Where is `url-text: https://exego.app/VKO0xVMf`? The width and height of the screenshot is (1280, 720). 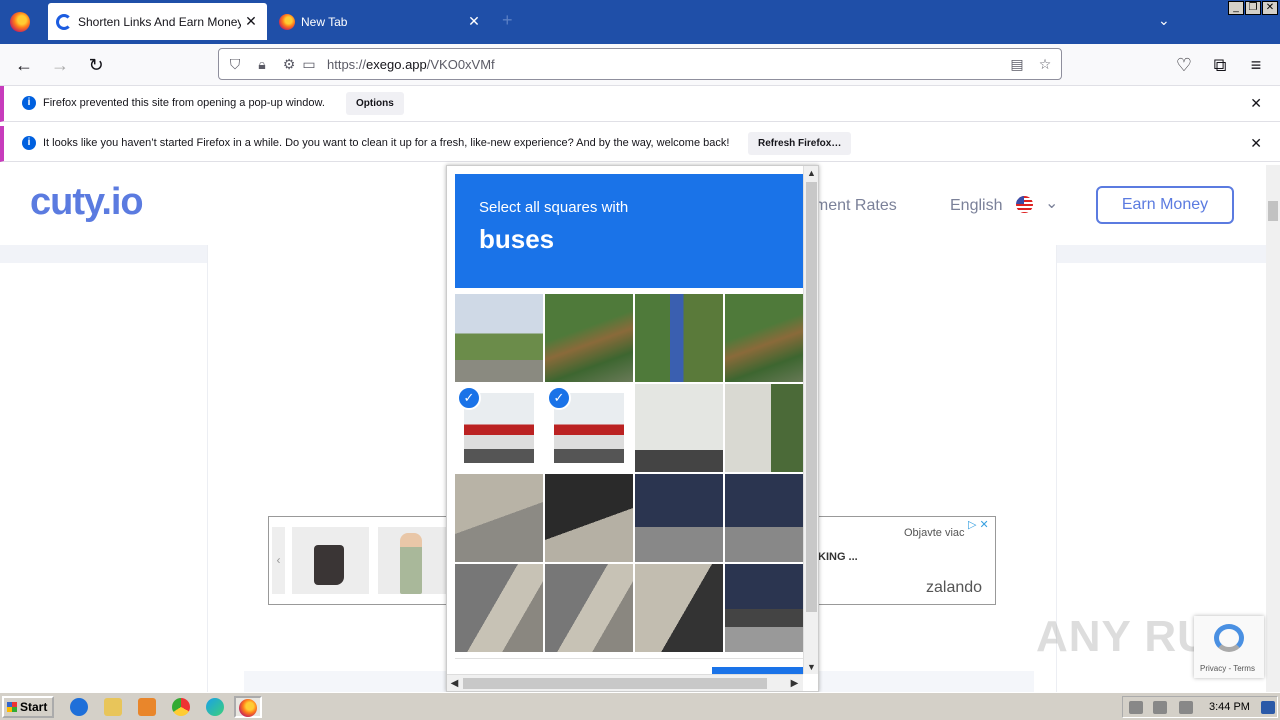
url-text: https://exego.app/VKO0xVMf is located at coordinates (411, 64).